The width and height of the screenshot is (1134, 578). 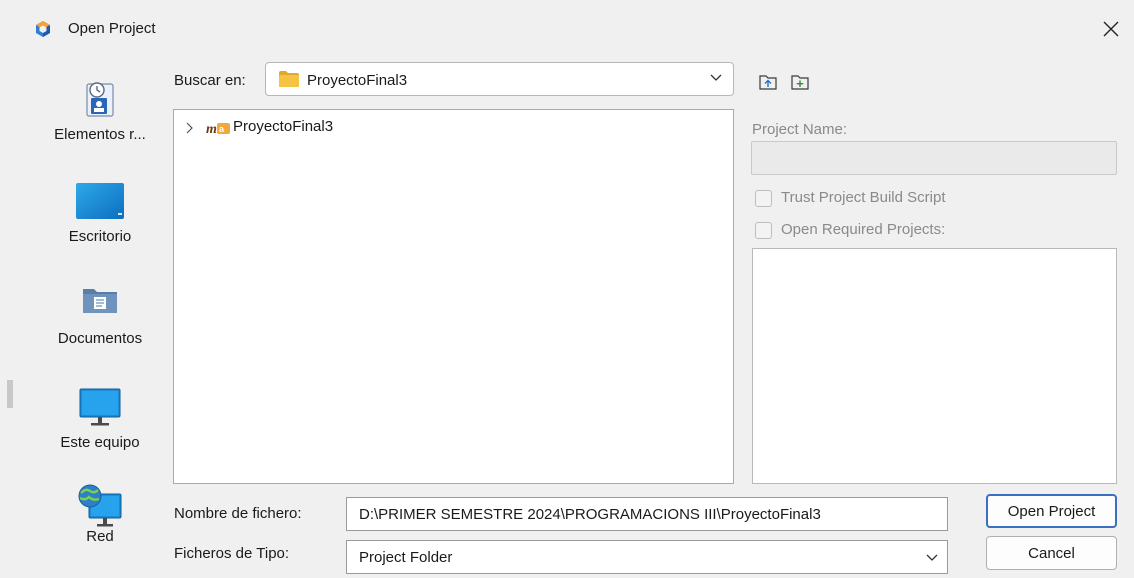 I want to click on folder-up-icon, so click(x=768, y=82).